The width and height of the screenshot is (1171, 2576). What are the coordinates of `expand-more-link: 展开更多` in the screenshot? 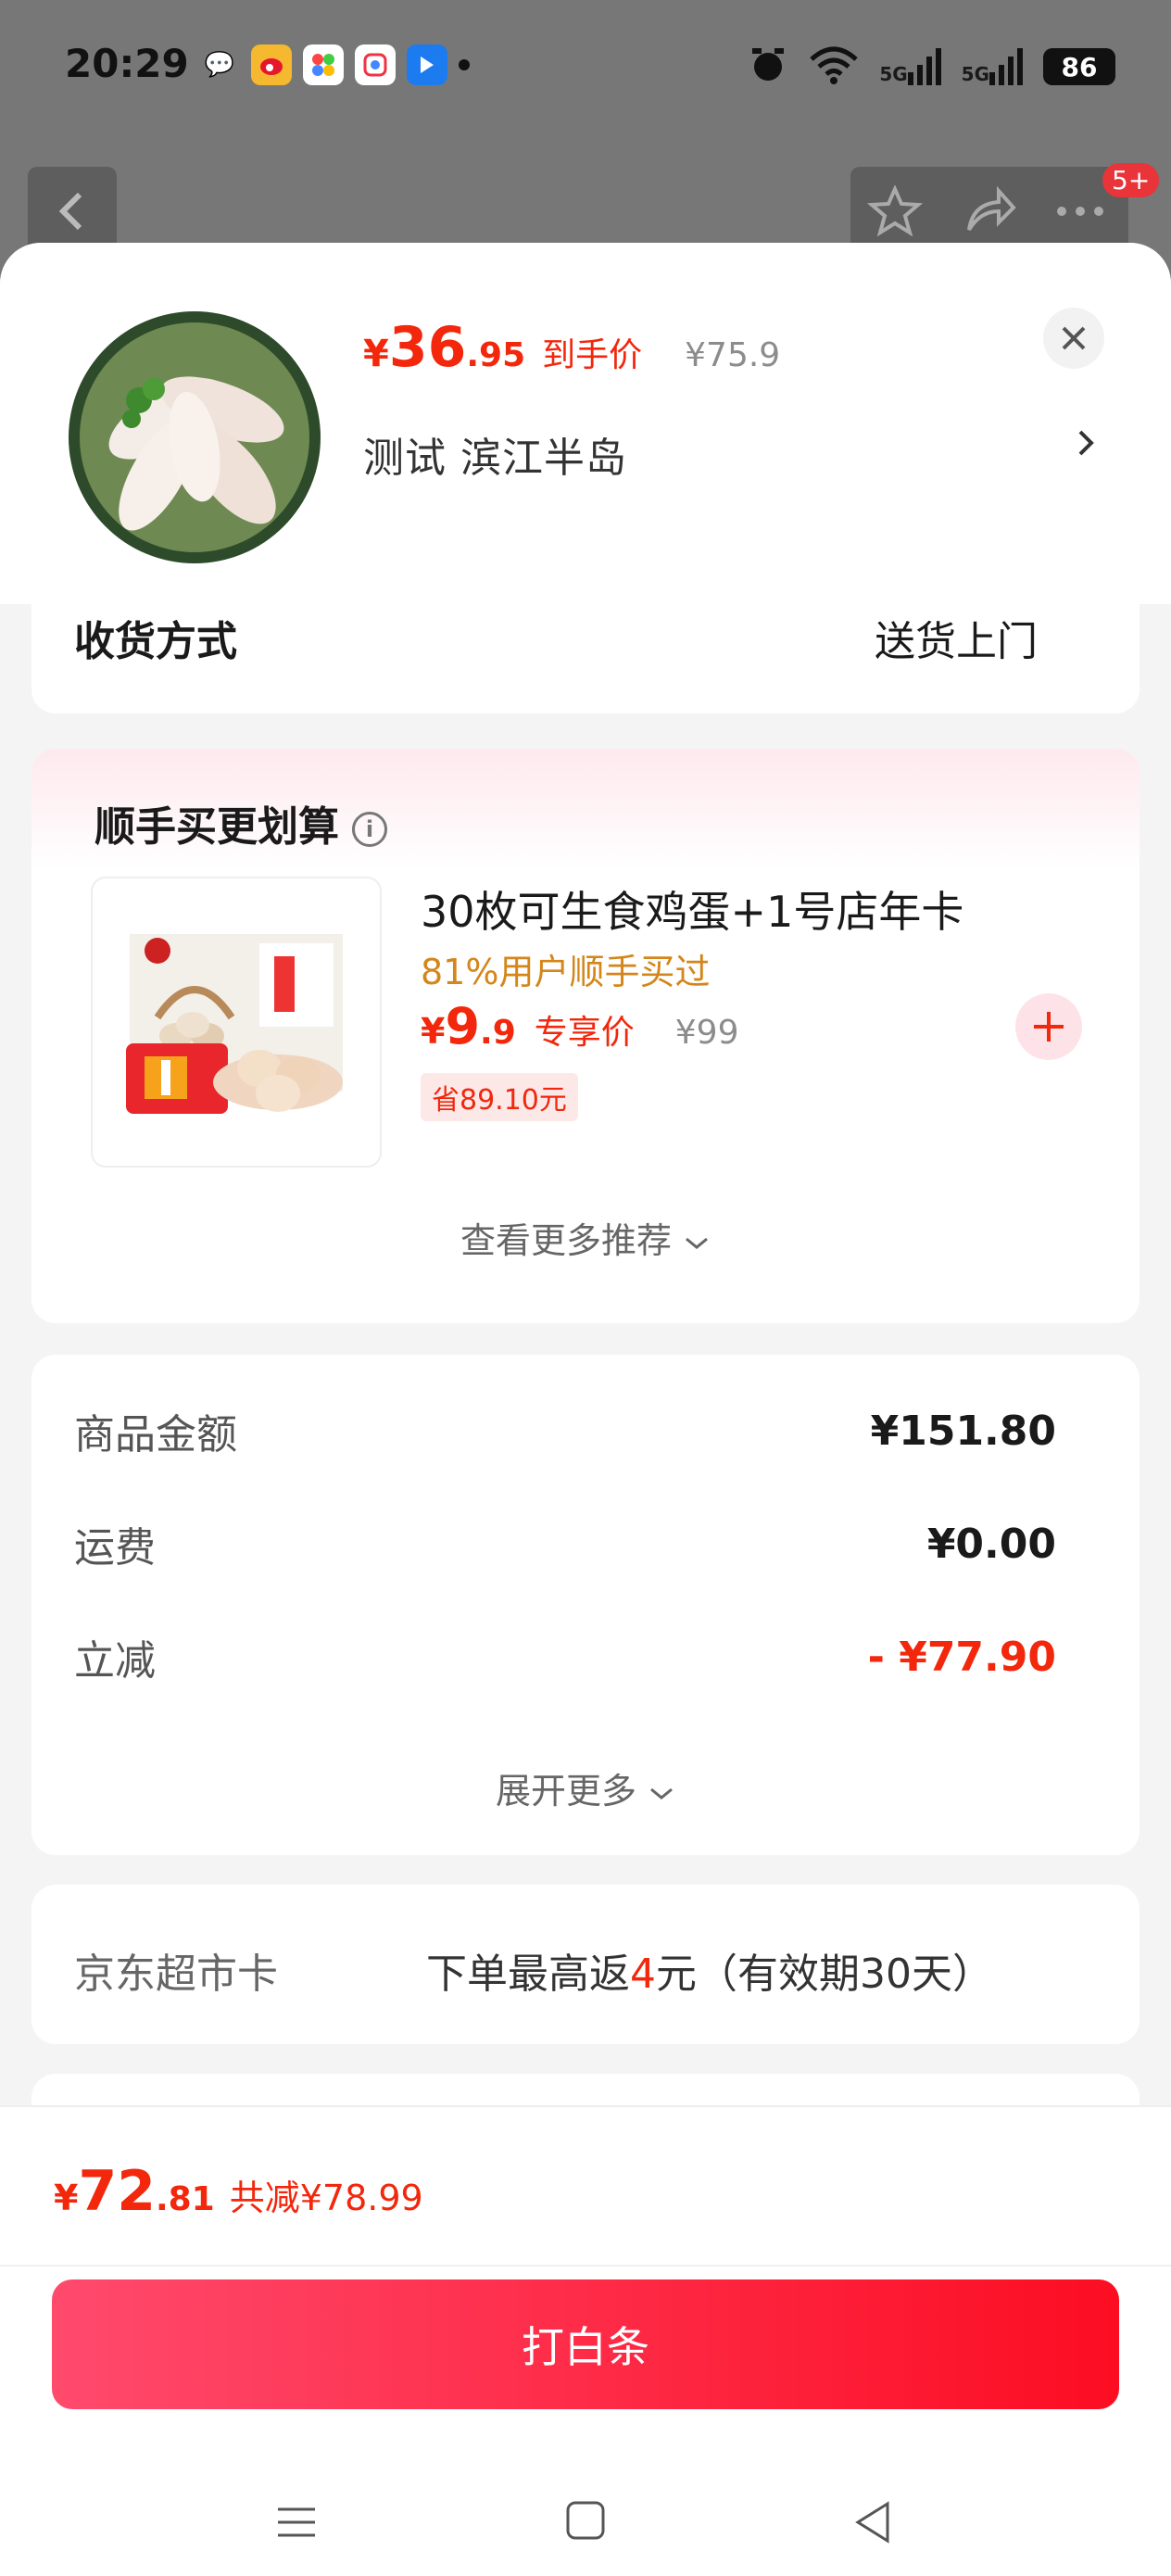 It's located at (585, 1788).